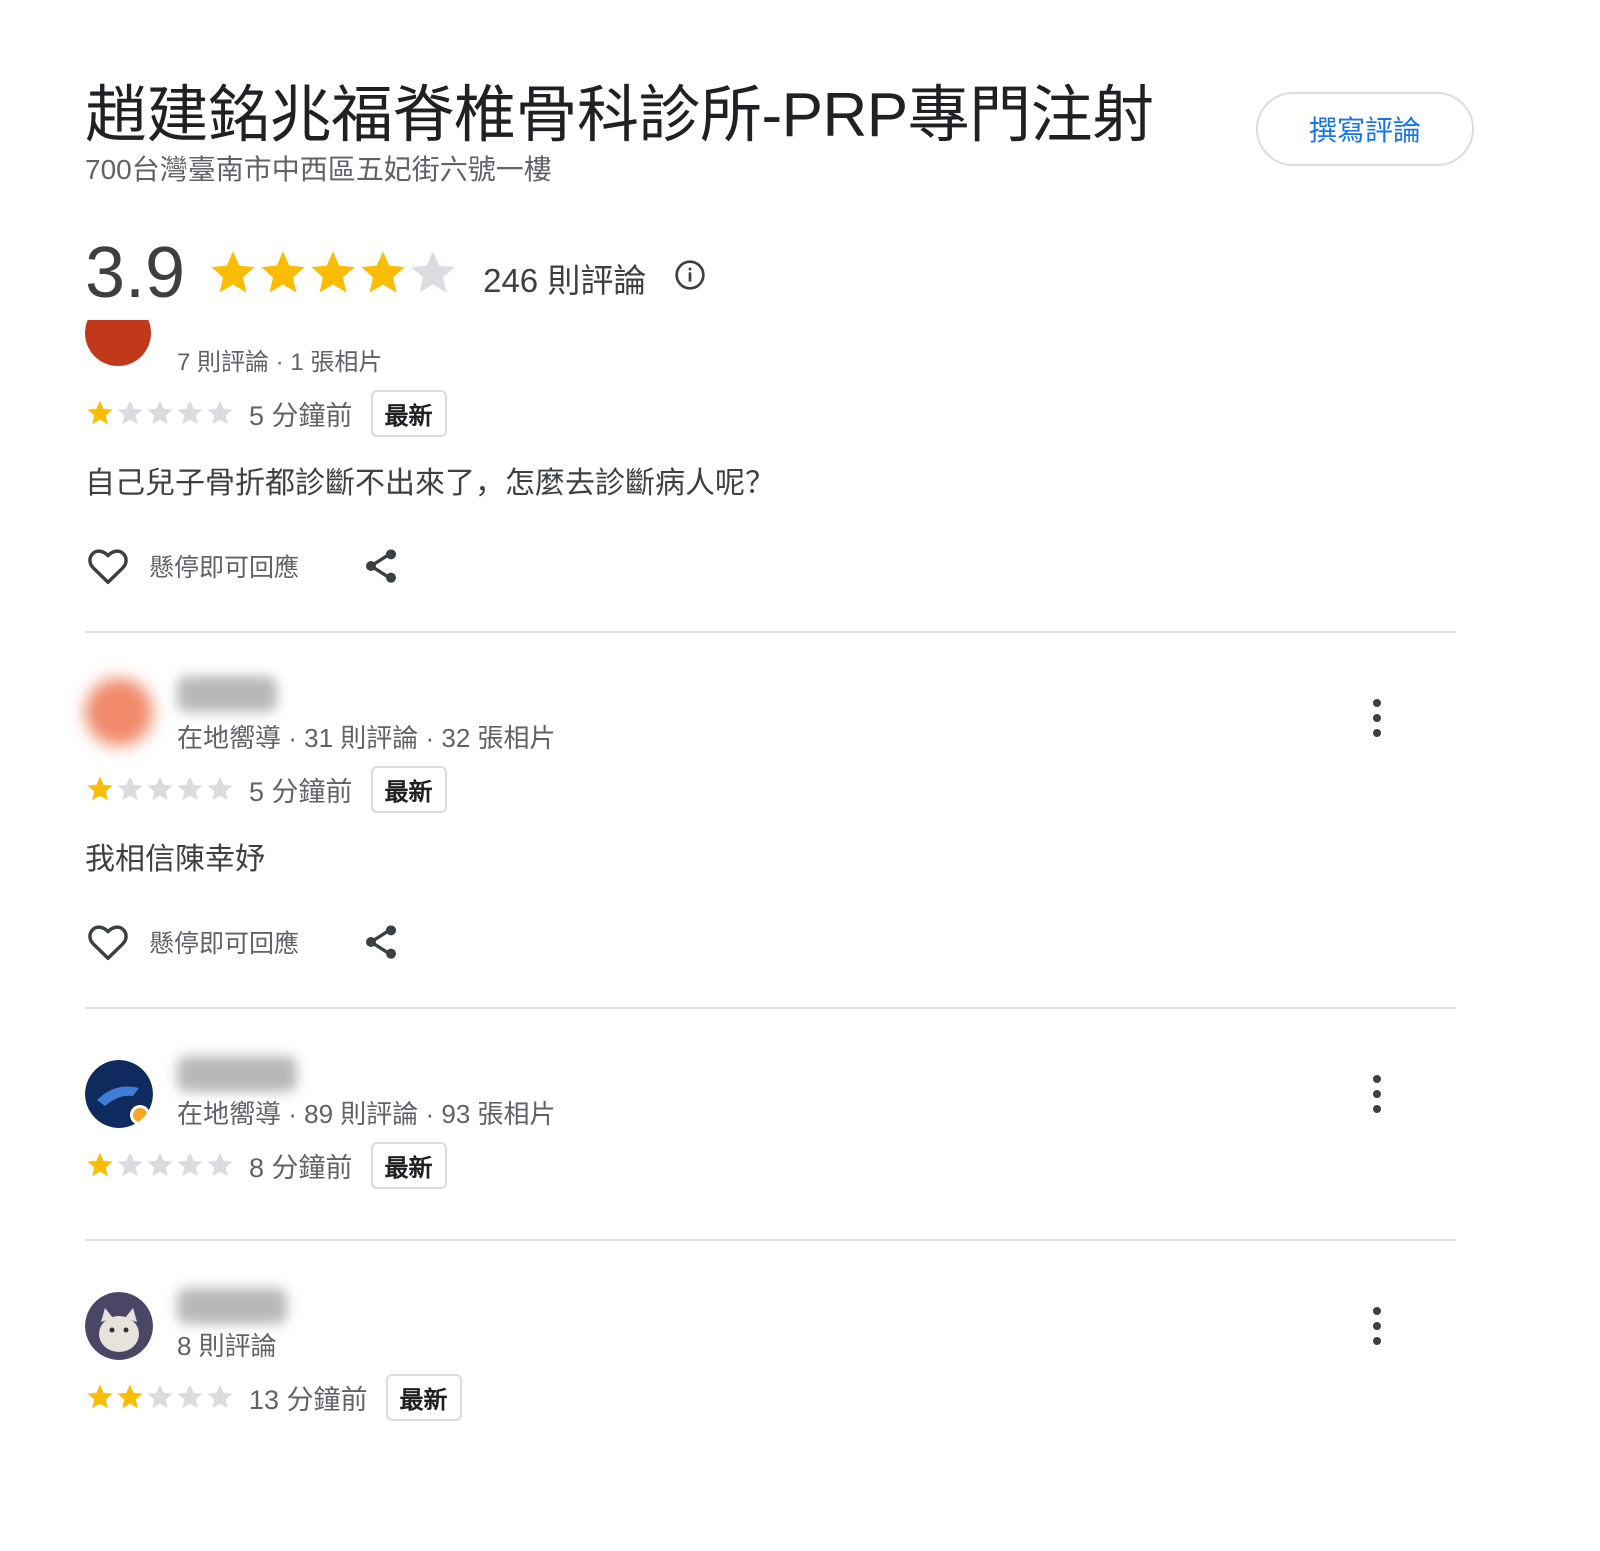  What do you see at coordinates (175, 859) in the screenshot?
I see `review-text: 我相信陳幸妤` at bounding box center [175, 859].